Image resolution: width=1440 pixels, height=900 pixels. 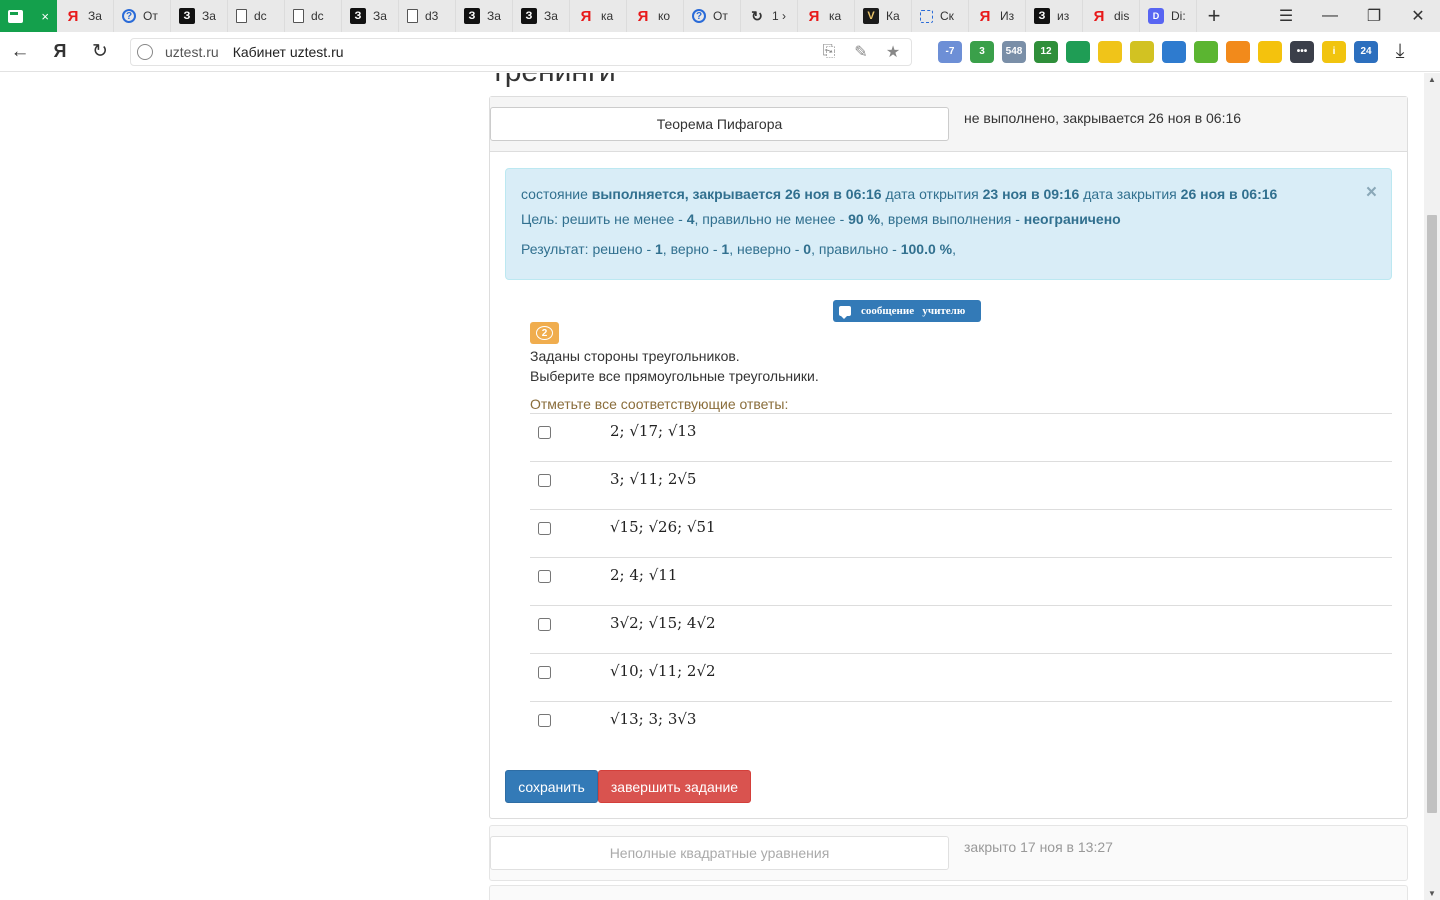 What do you see at coordinates (1270, 51) in the screenshot?
I see `yellow-cursor-icon` at bounding box center [1270, 51].